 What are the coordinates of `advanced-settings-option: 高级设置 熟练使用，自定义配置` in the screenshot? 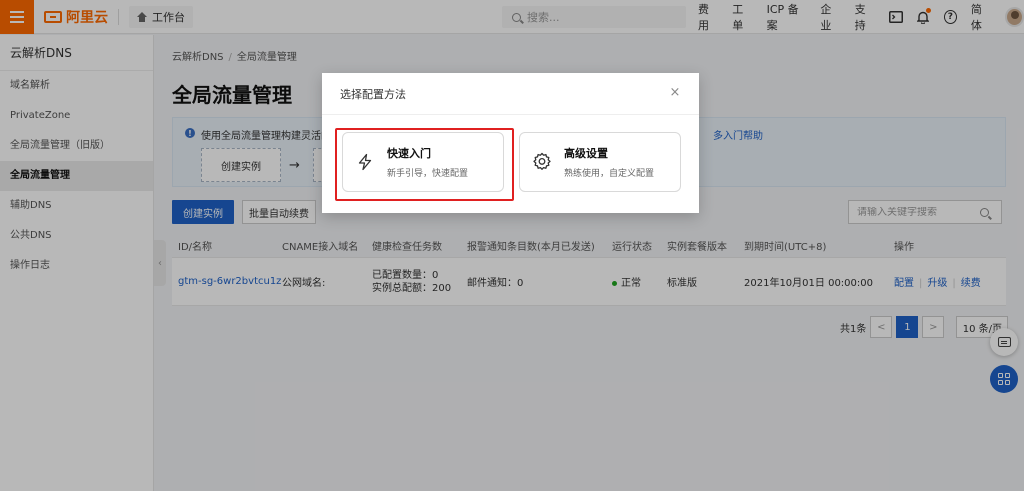 It's located at (600, 162).